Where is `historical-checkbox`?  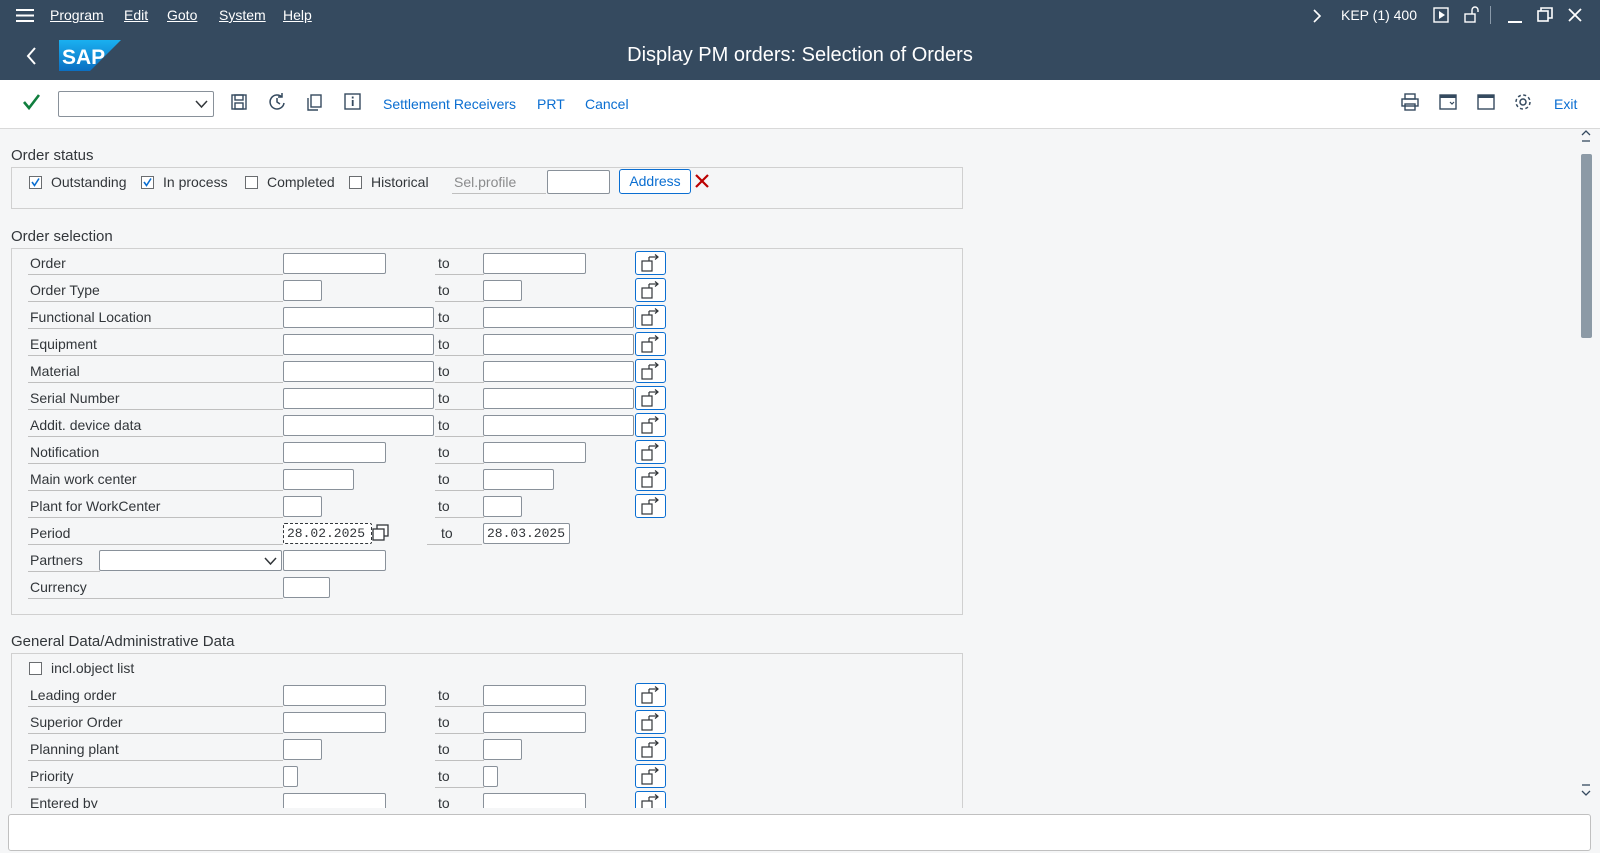
historical-checkbox is located at coordinates (355, 182).